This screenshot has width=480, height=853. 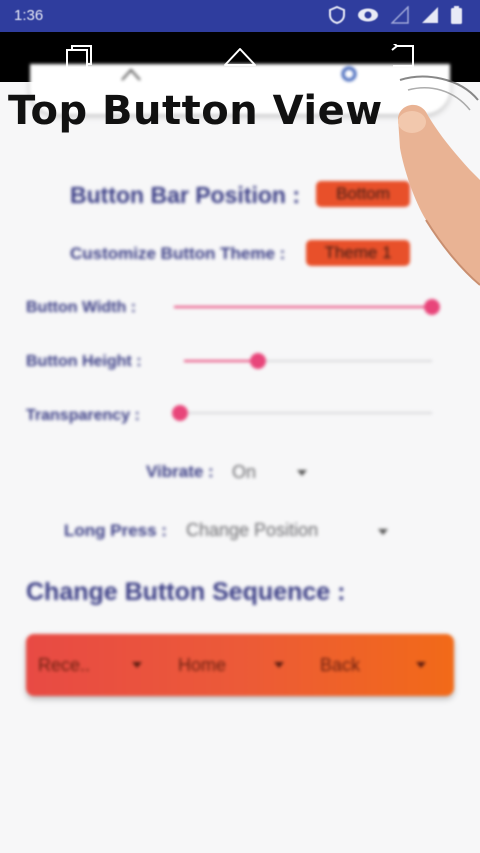 What do you see at coordinates (244, 472) in the screenshot?
I see `vibrate-dropdown: On` at bounding box center [244, 472].